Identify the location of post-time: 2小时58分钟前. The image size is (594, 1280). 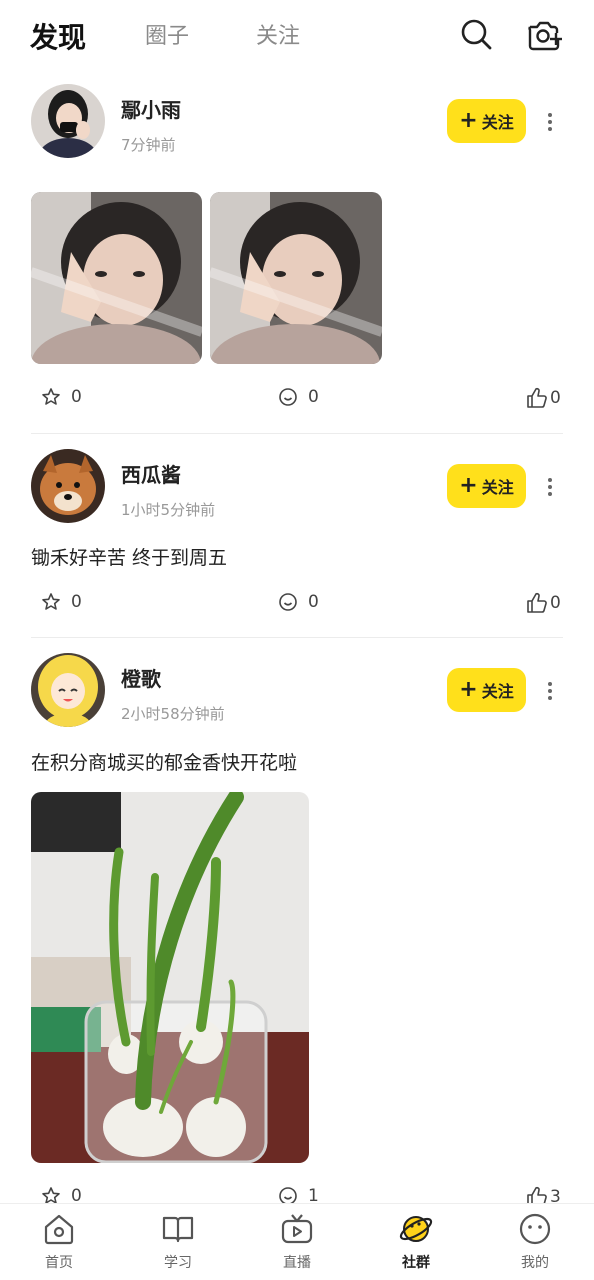
(173, 714).